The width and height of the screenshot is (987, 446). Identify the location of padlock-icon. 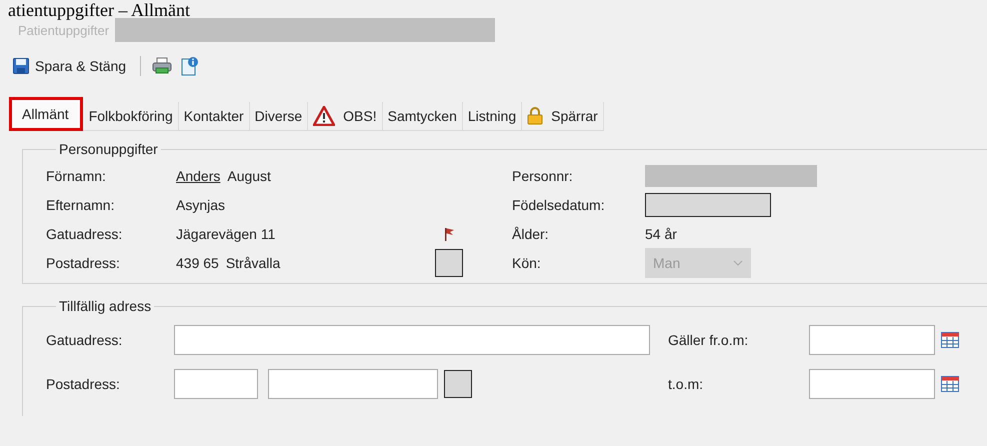
(535, 116).